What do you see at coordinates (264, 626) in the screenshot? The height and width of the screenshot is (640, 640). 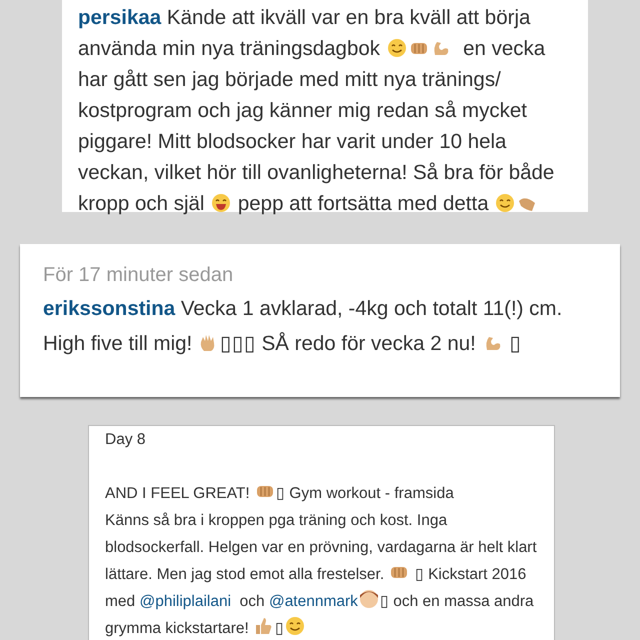 I see `thumbs-up-icon` at bounding box center [264, 626].